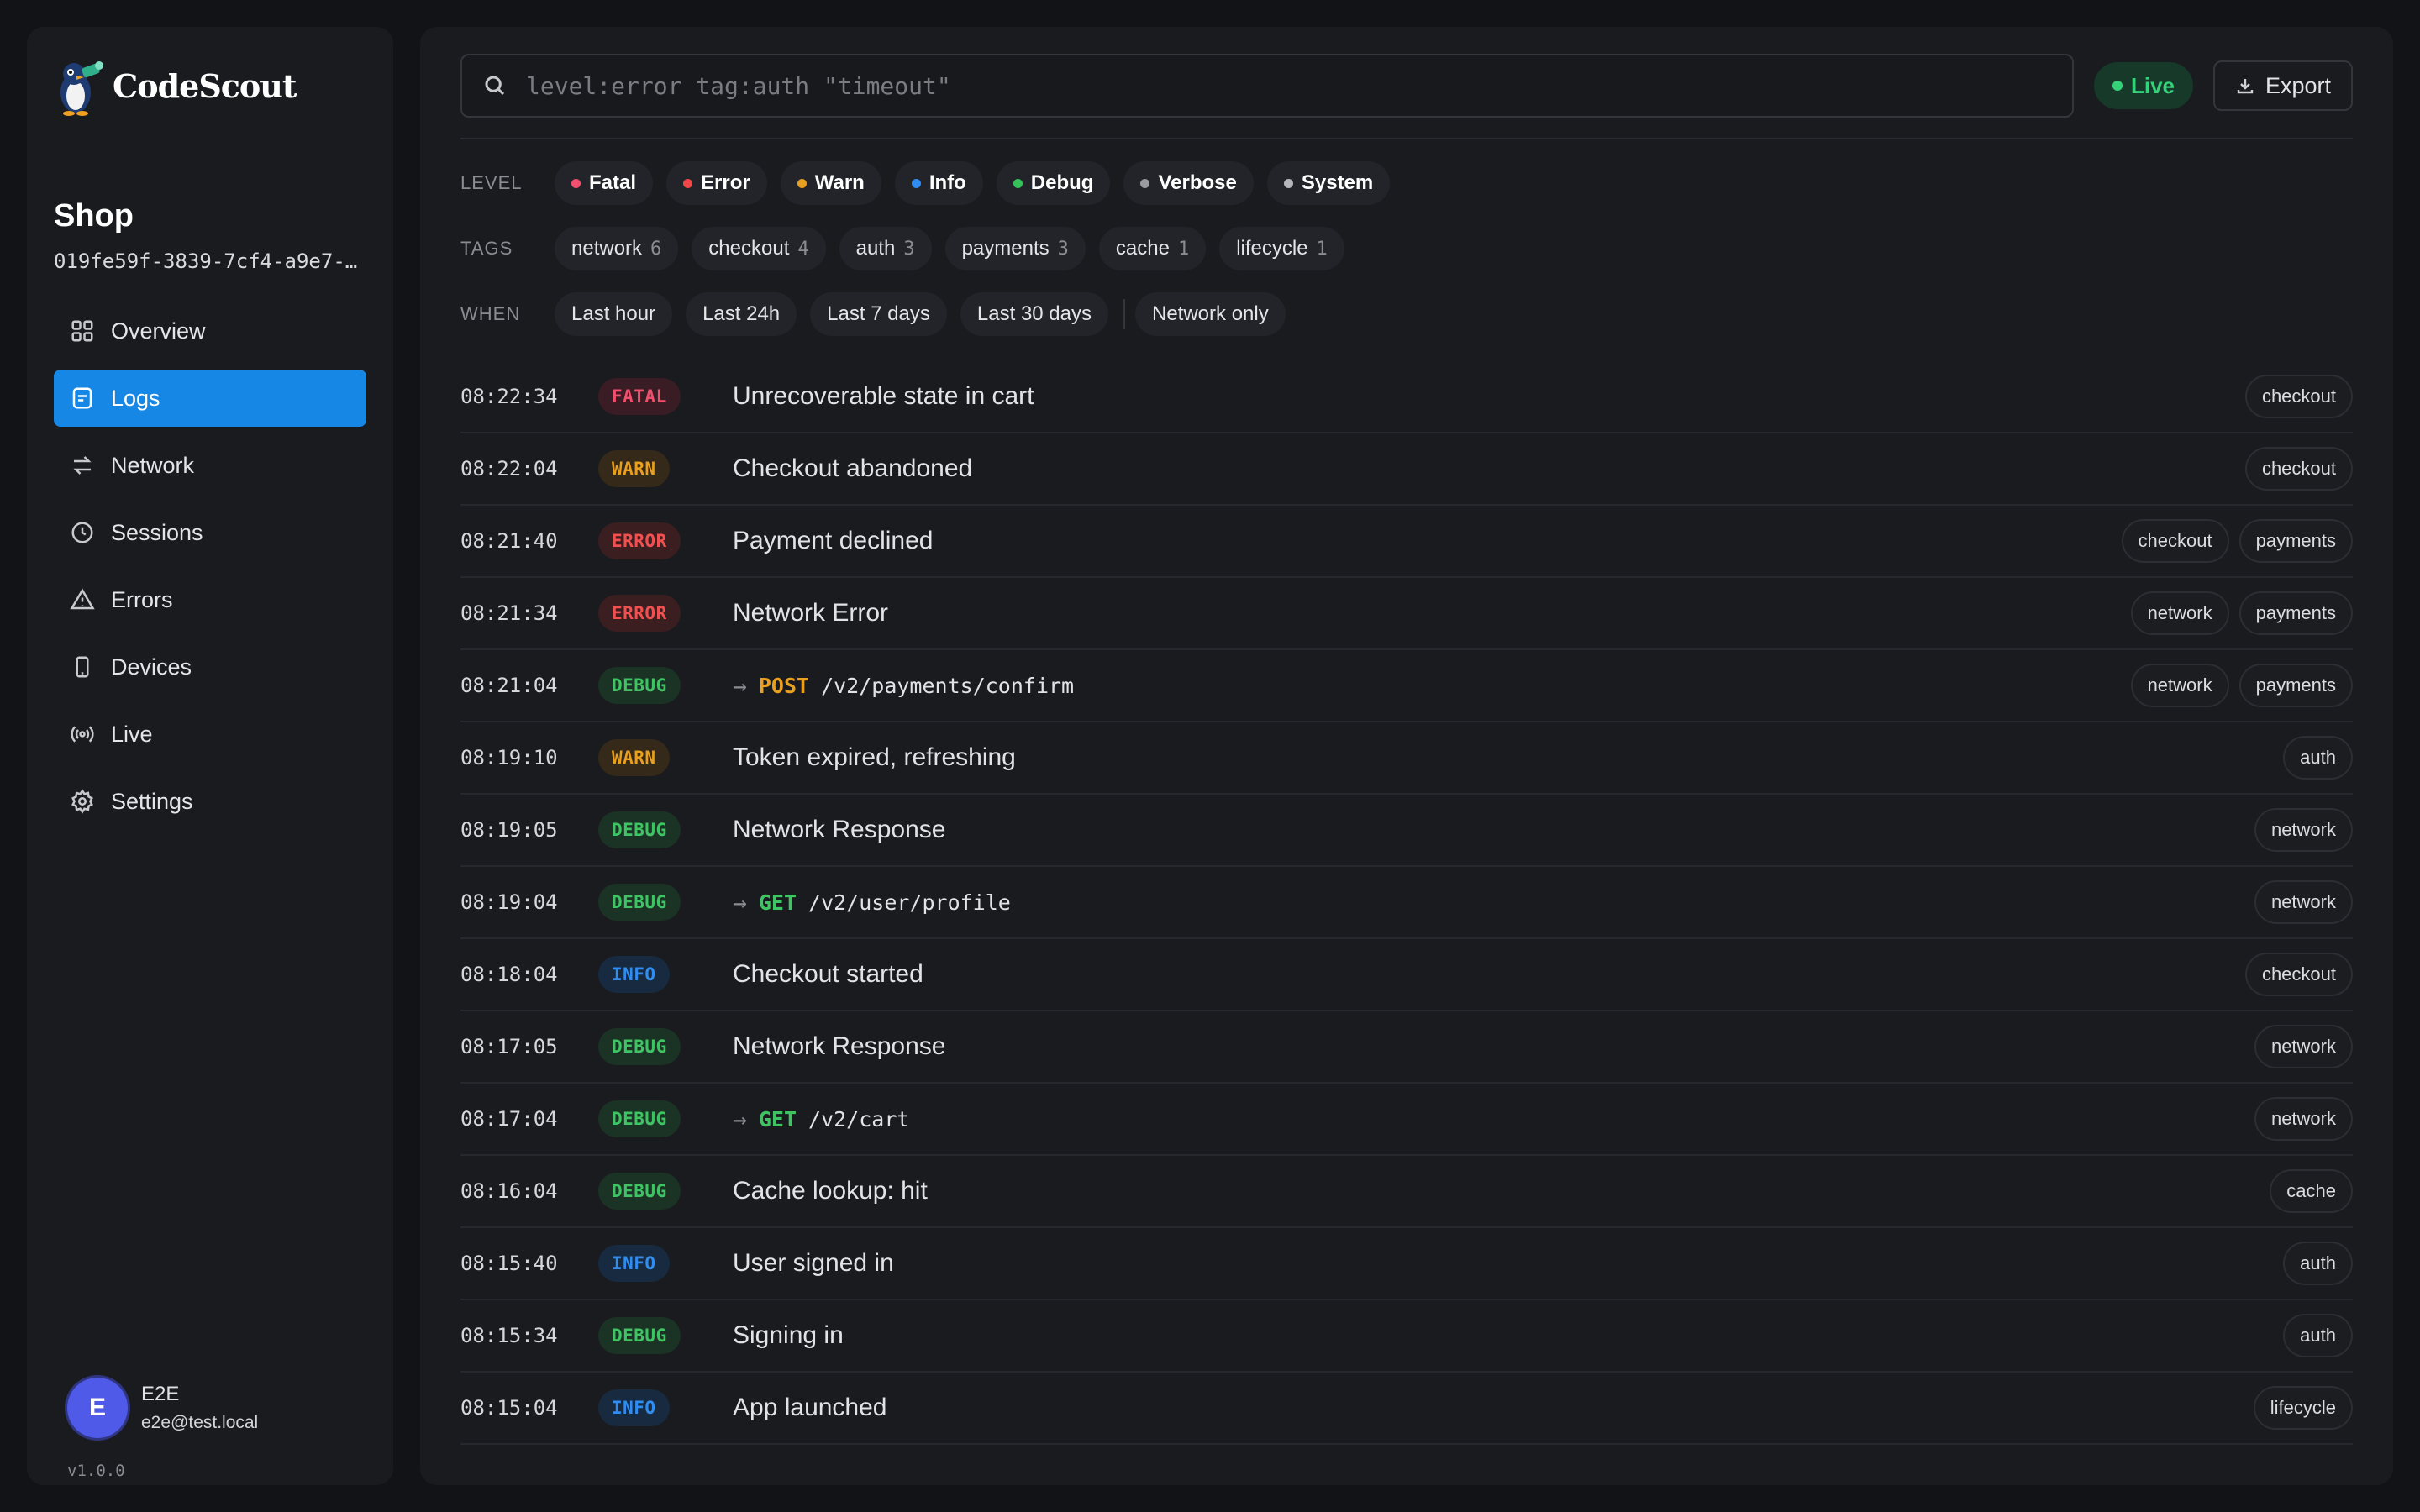 The image size is (2420, 1512). I want to click on log-row: 08:22:04 WARN Checkout abandoned checkout, so click(1407, 469).